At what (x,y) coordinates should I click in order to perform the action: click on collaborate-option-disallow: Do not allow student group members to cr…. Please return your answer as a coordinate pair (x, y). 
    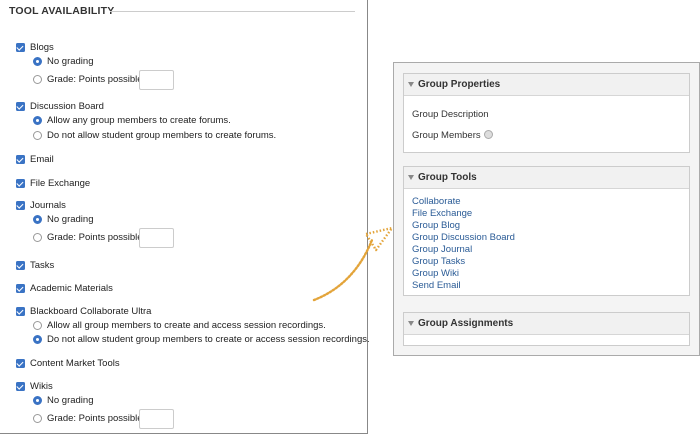
    Looking at the image, I should click on (201, 339).